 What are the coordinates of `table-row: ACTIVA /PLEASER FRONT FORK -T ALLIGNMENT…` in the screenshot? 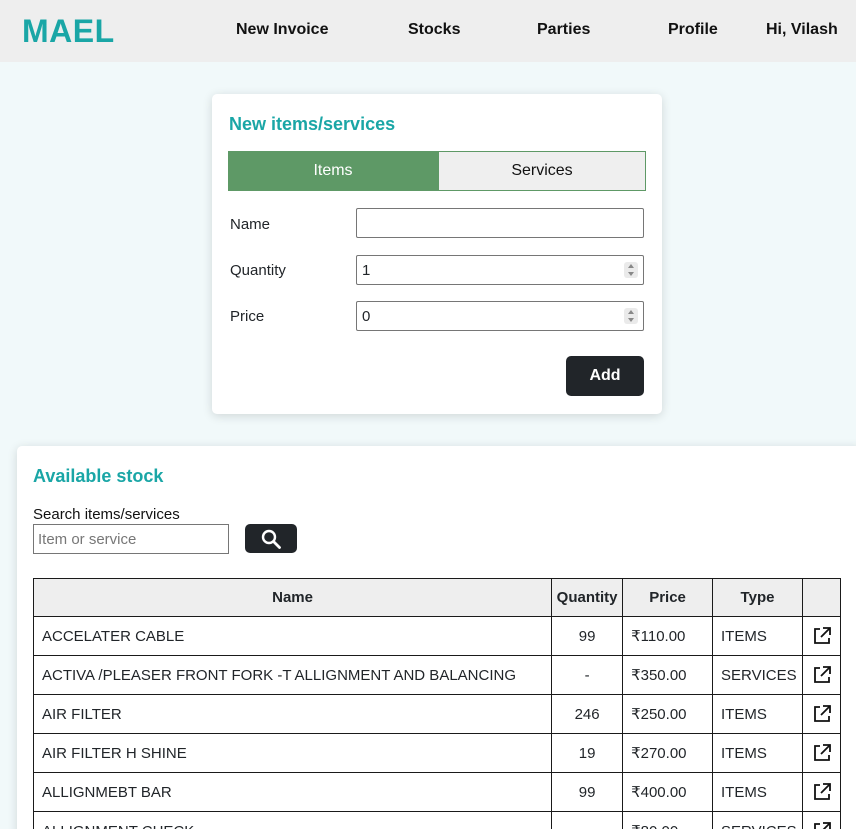 It's located at (436, 675).